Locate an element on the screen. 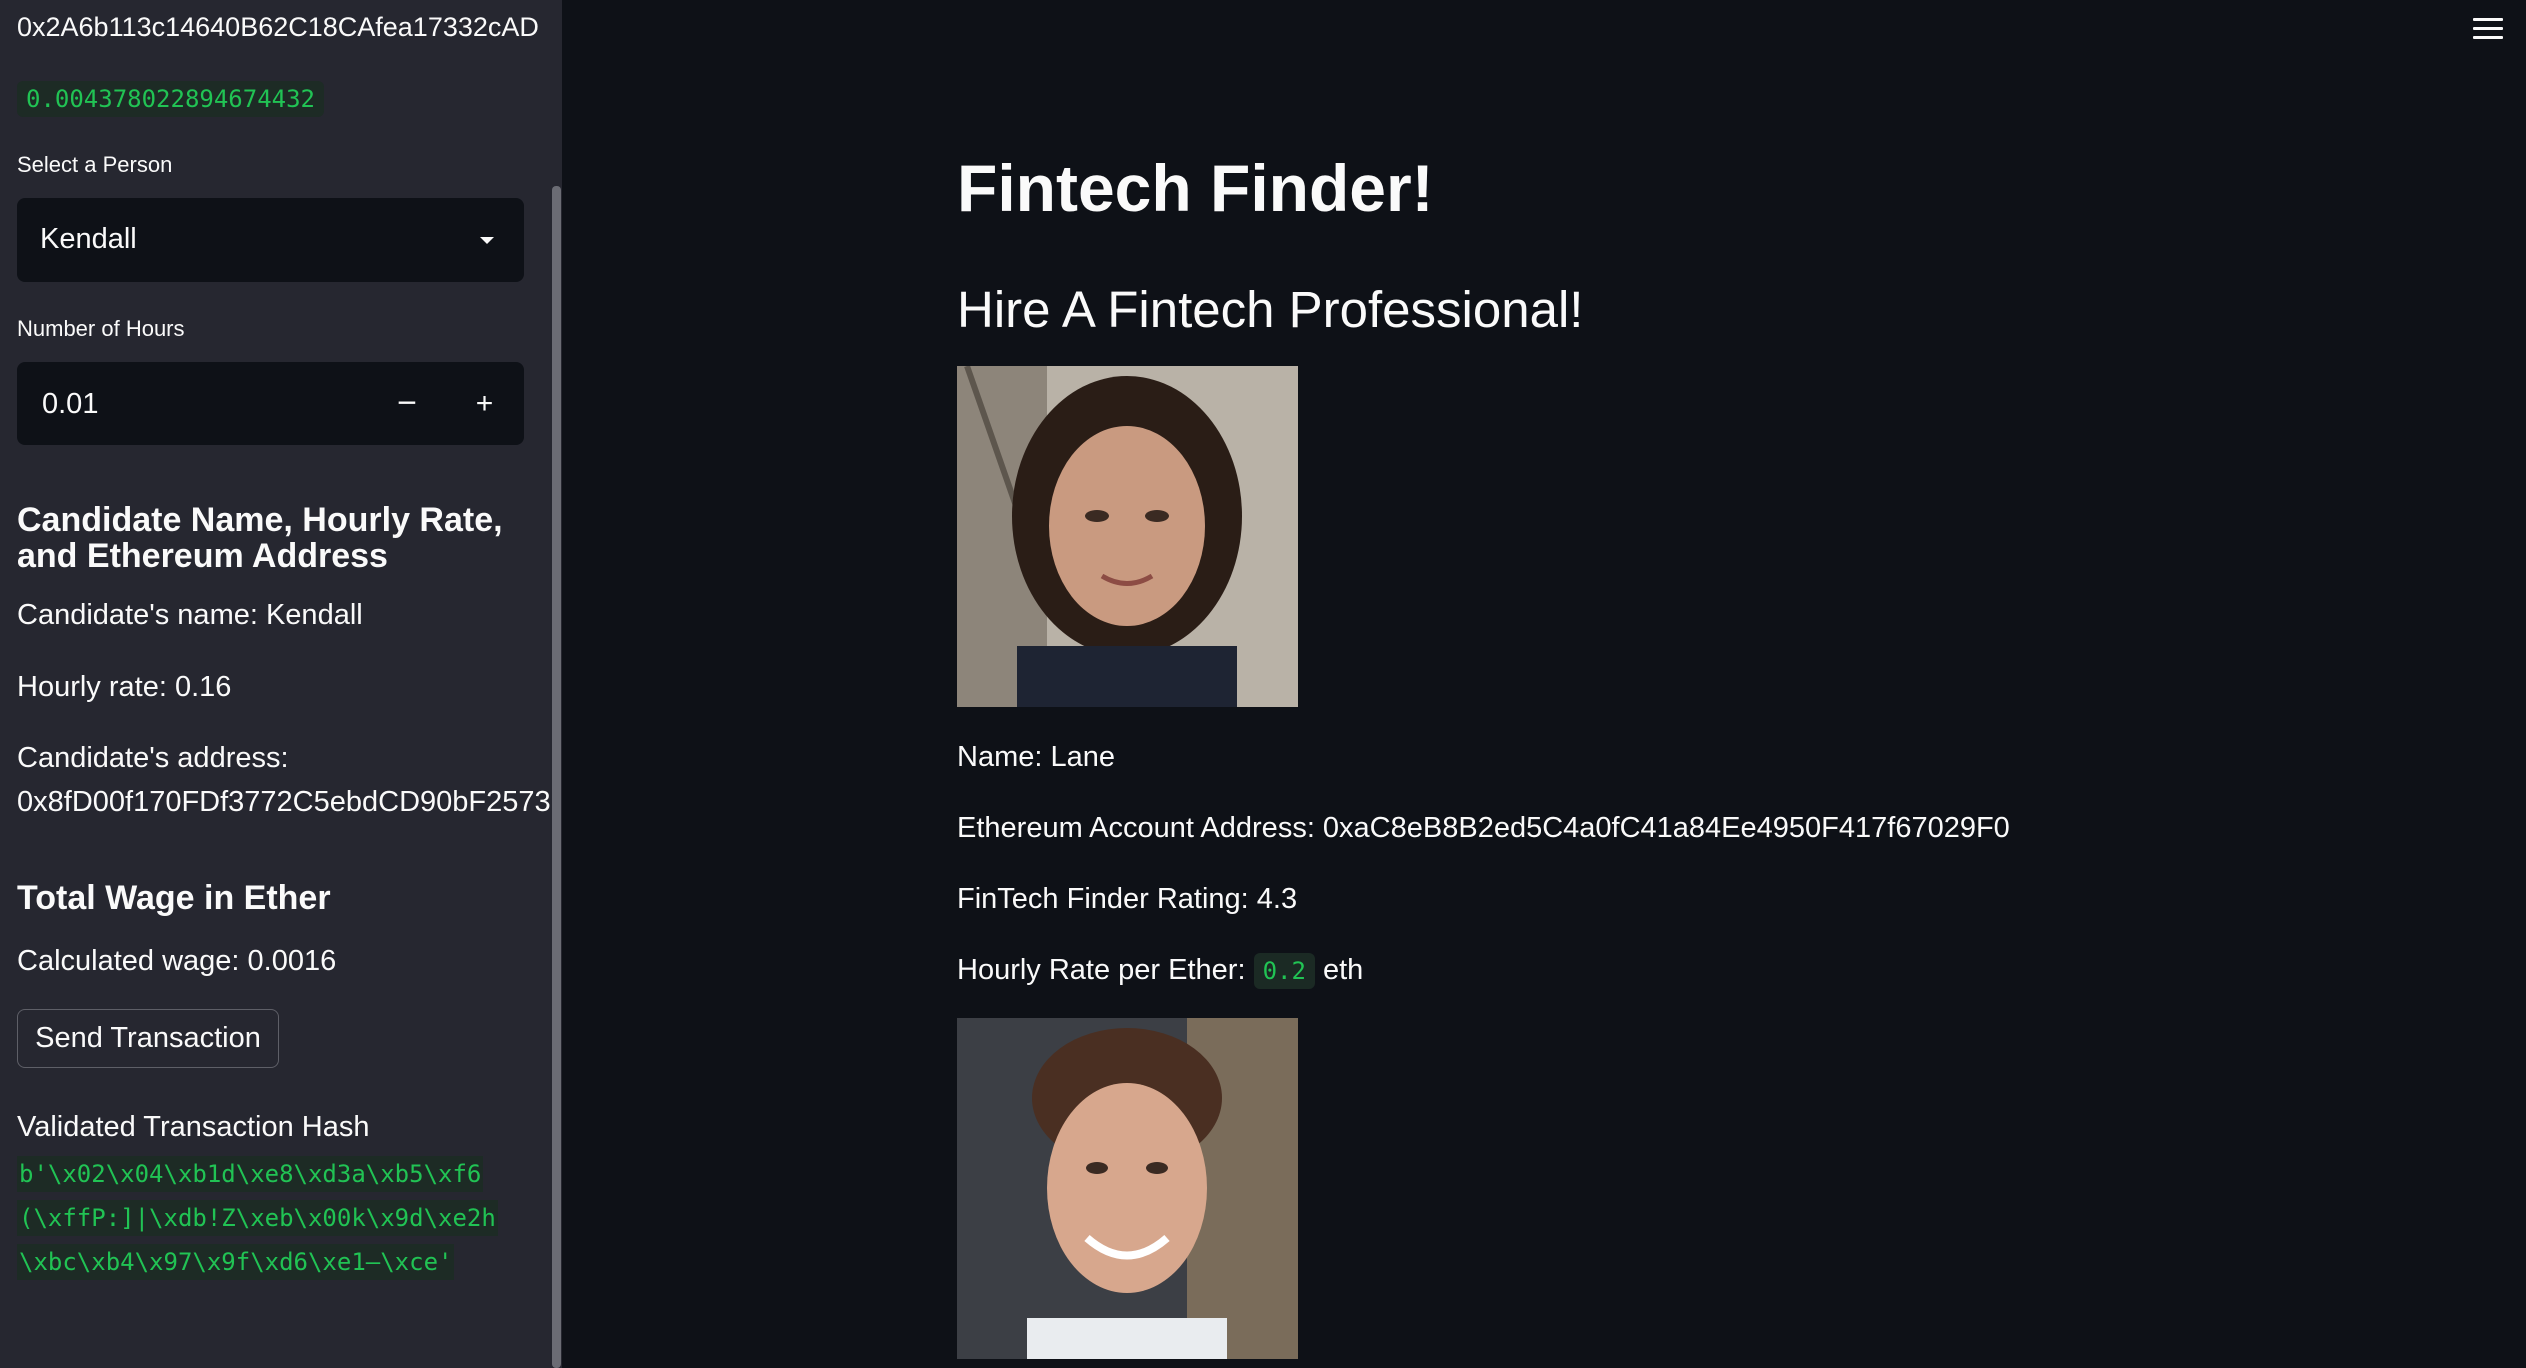  person-select-value: Kendall is located at coordinates (88, 239).